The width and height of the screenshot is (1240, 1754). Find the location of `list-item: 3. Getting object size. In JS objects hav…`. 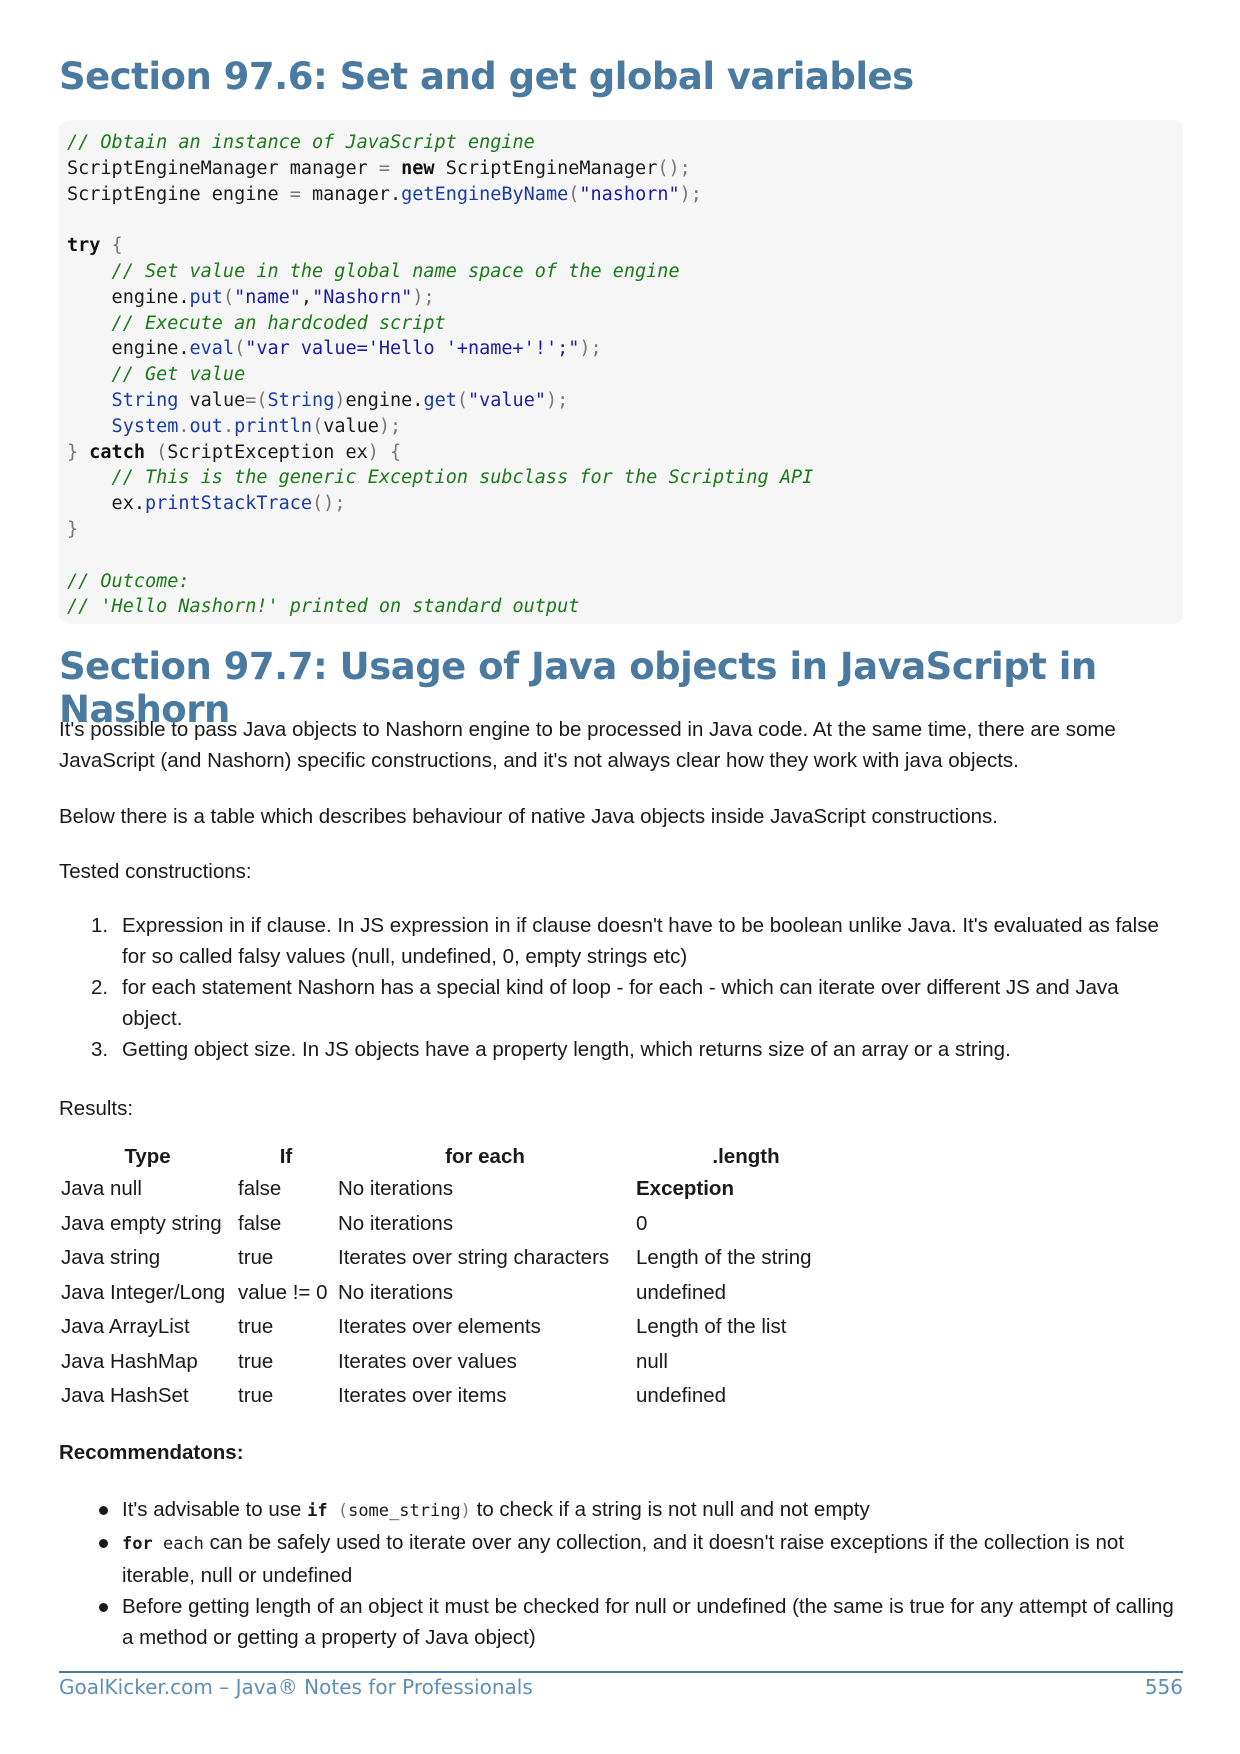

list-item: 3. Getting object size. In JS objects hav… is located at coordinates (621, 1049).